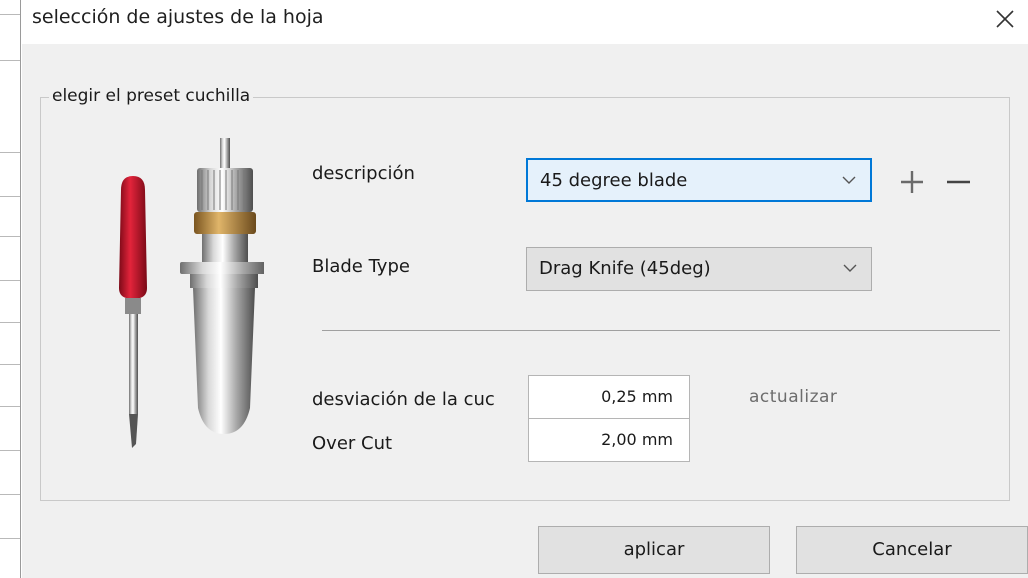 The height and width of the screenshot is (578, 1028). I want to click on section-divider, so click(661, 330).